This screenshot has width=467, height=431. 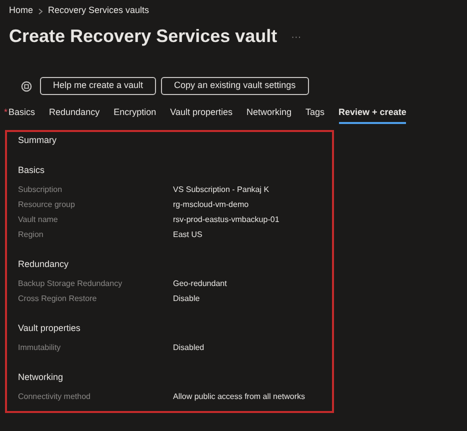 What do you see at coordinates (201, 115) in the screenshot?
I see `tab: Vault properties` at bounding box center [201, 115].